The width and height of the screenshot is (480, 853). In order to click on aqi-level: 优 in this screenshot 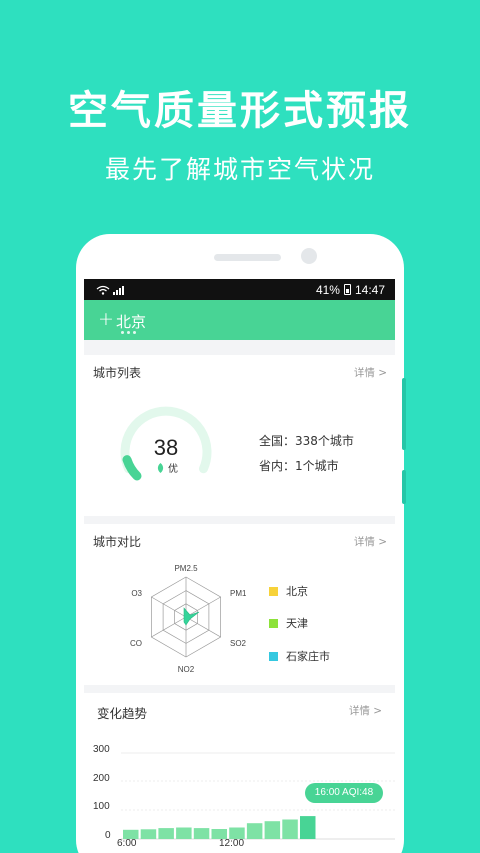, I will do `click(173, 469)`.